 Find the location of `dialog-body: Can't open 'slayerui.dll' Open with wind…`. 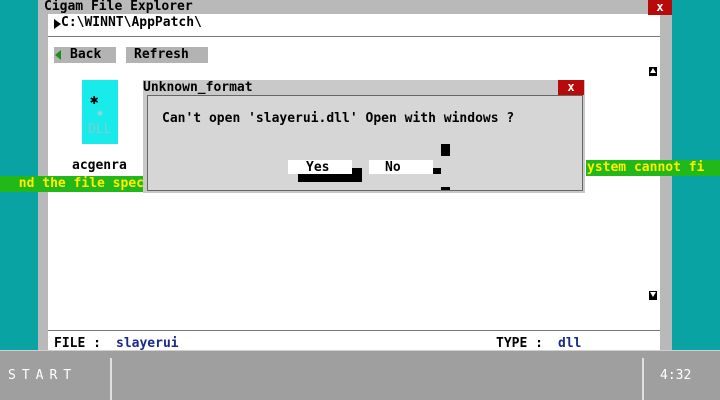

dialog-body: Can't open 'slayerui.dll' Open with wind… is located at coordinates (365, 143).